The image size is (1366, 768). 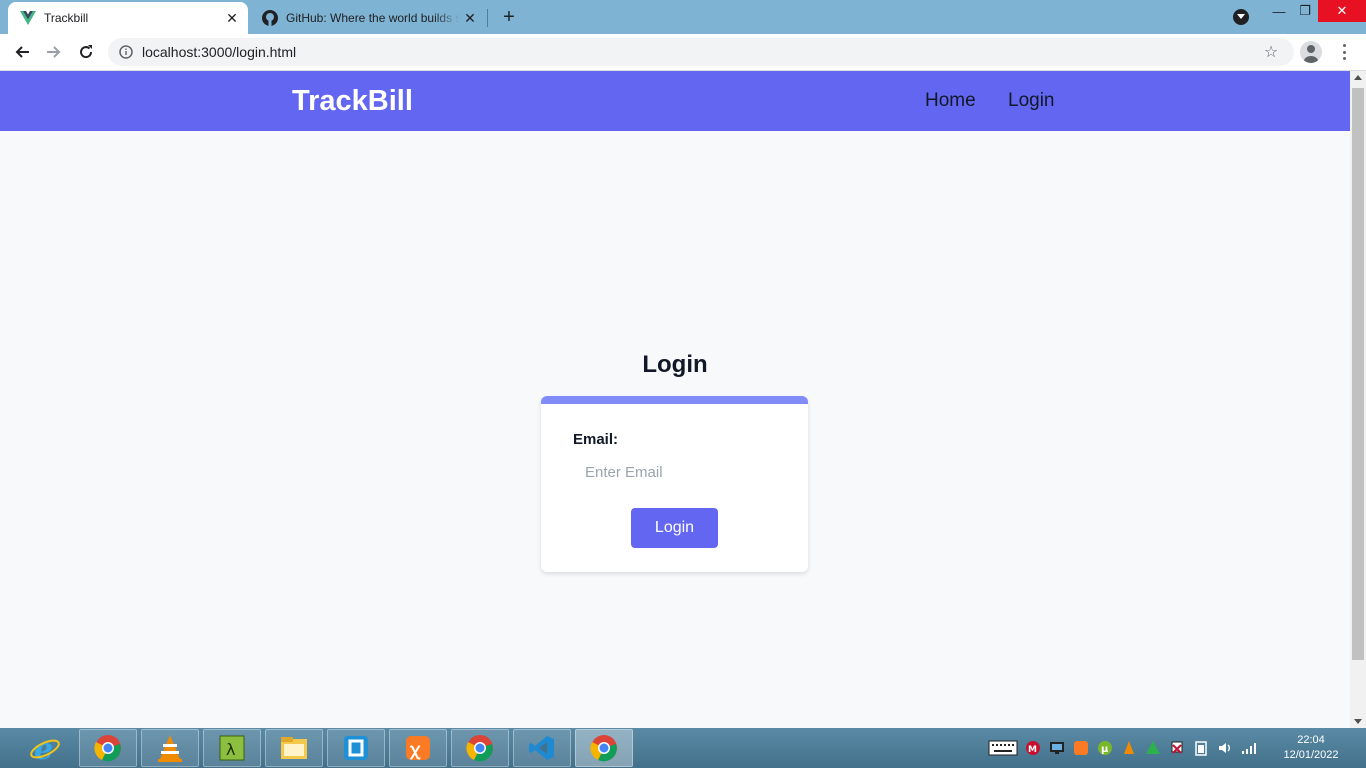 I want to click on taskbar-xampp-icon: ꭓ, so click(x=418, y=748).